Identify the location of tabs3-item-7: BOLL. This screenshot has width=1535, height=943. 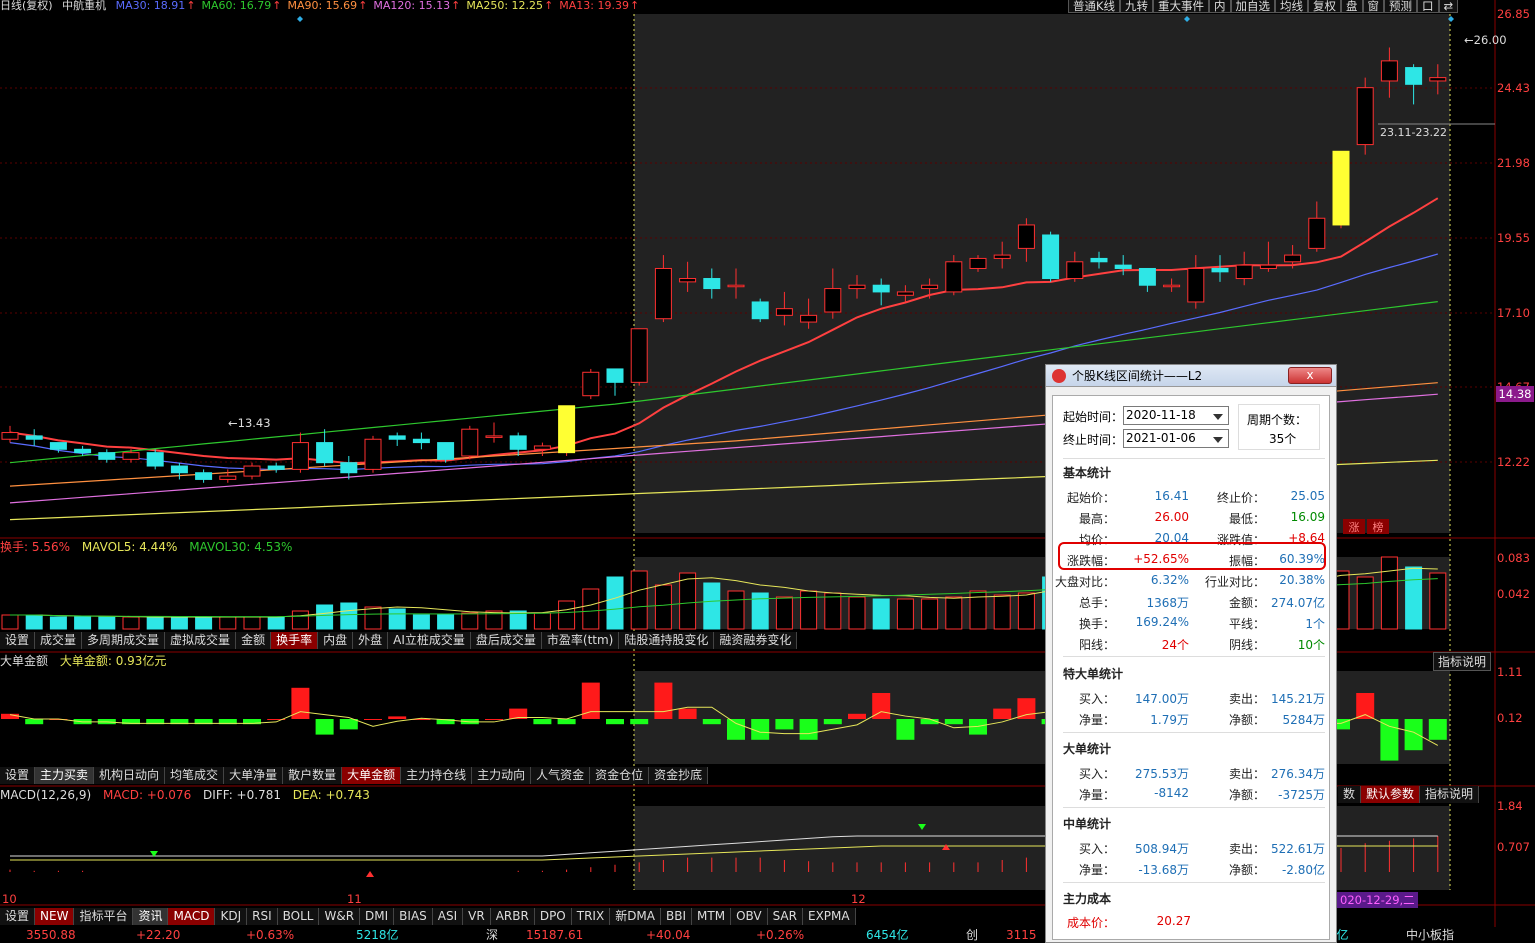
(298, 916).